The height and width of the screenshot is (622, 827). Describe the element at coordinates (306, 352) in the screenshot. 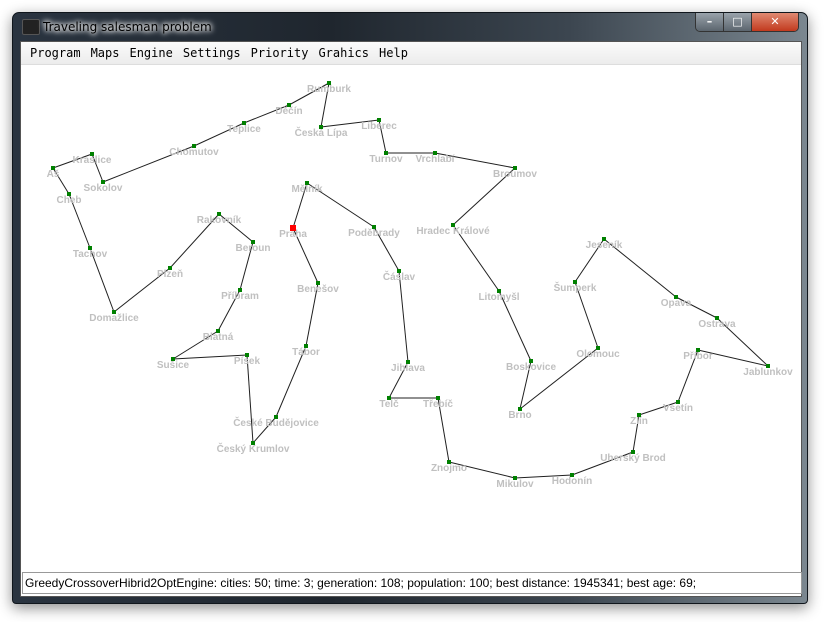

I see `city-label: Tábor` at that location.